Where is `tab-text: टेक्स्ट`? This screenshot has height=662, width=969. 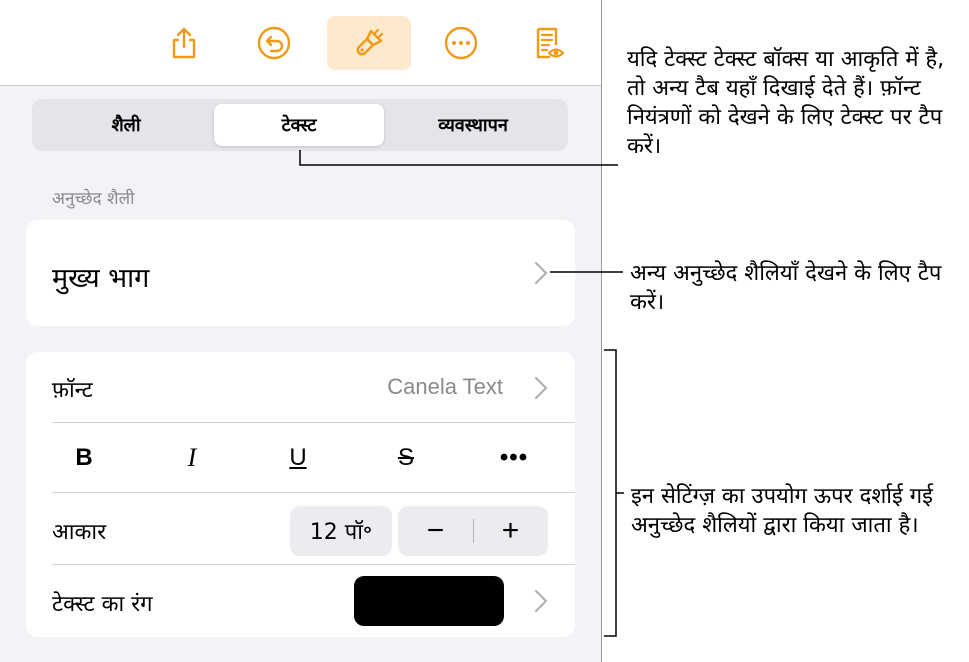
tab-text: टेक्स्ट is located at coordinates (299, 125).